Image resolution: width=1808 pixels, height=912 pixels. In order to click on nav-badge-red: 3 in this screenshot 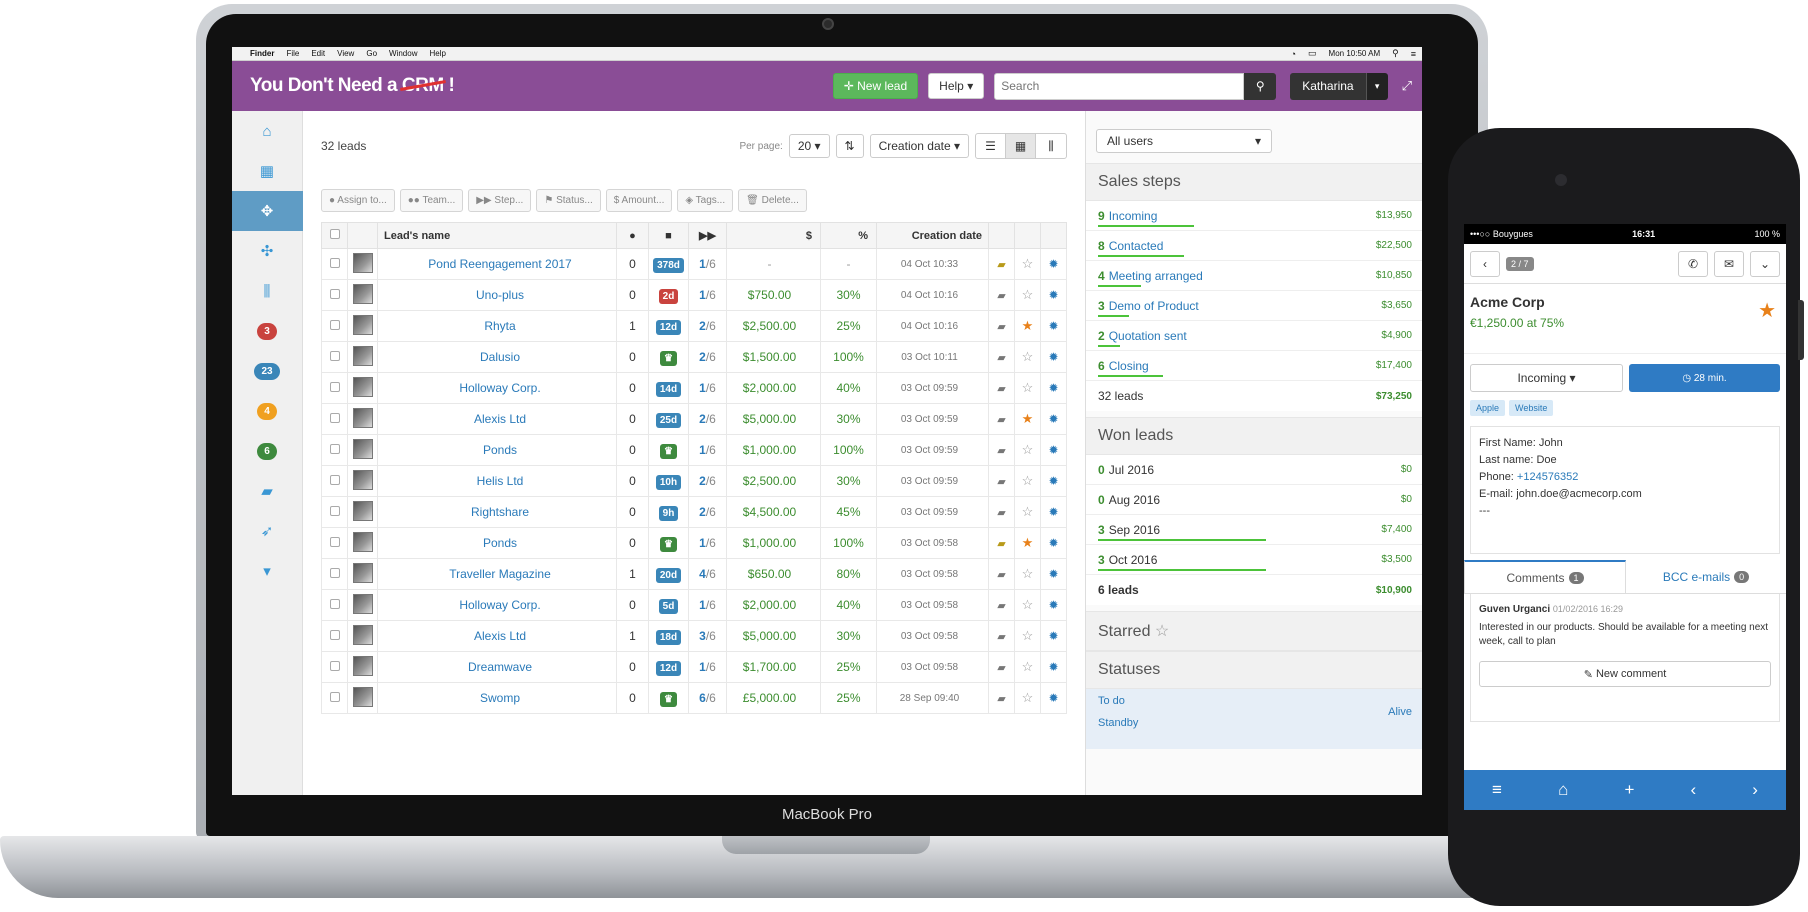, I will do `click(267, 331)`.